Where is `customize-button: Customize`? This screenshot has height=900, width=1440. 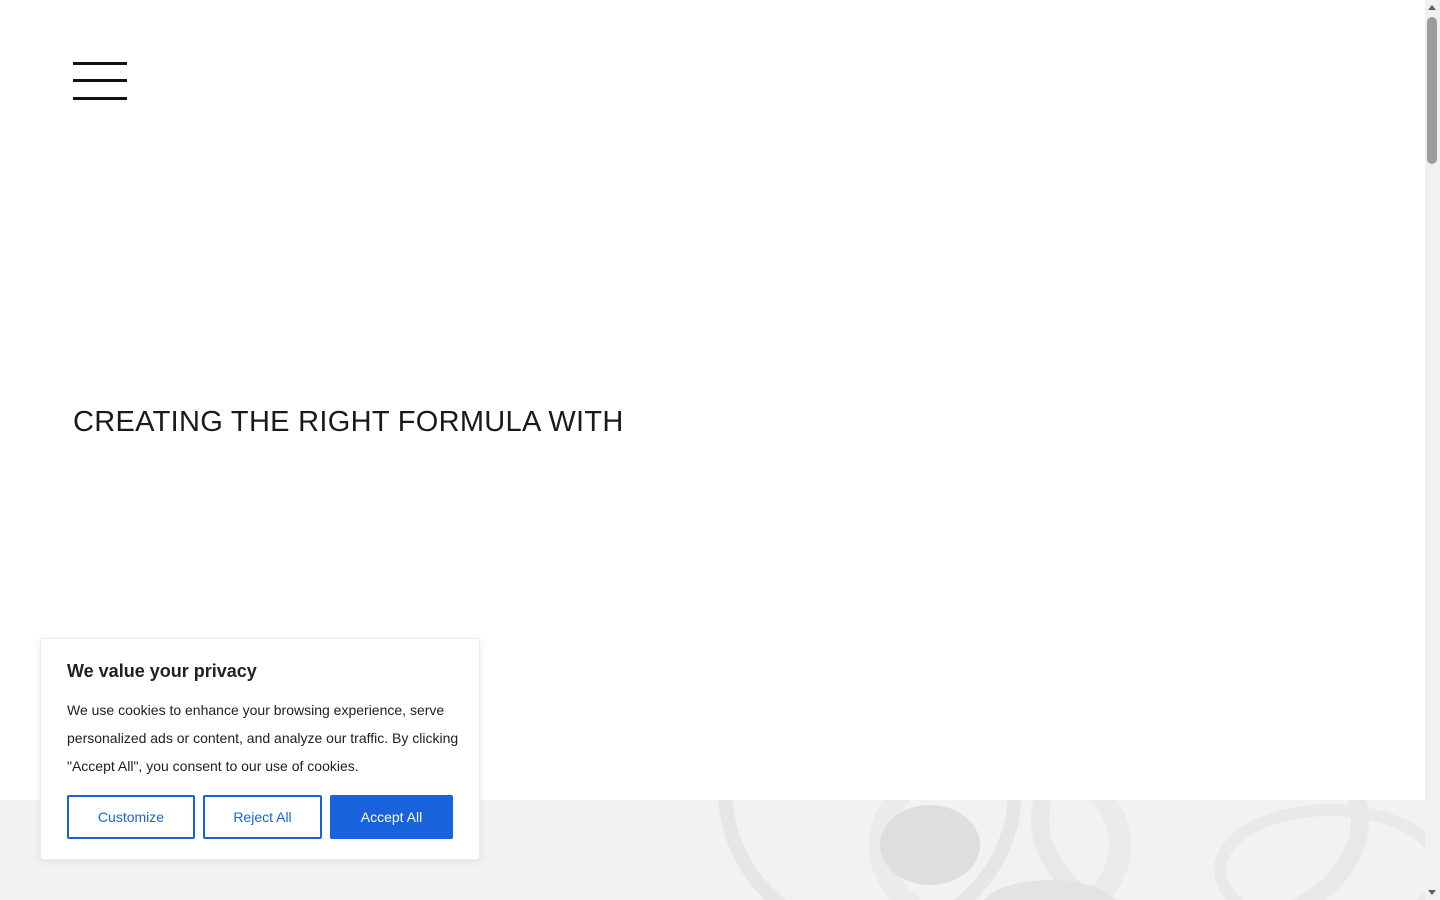
customize-button: Customize is located at coordinates (131, 817).